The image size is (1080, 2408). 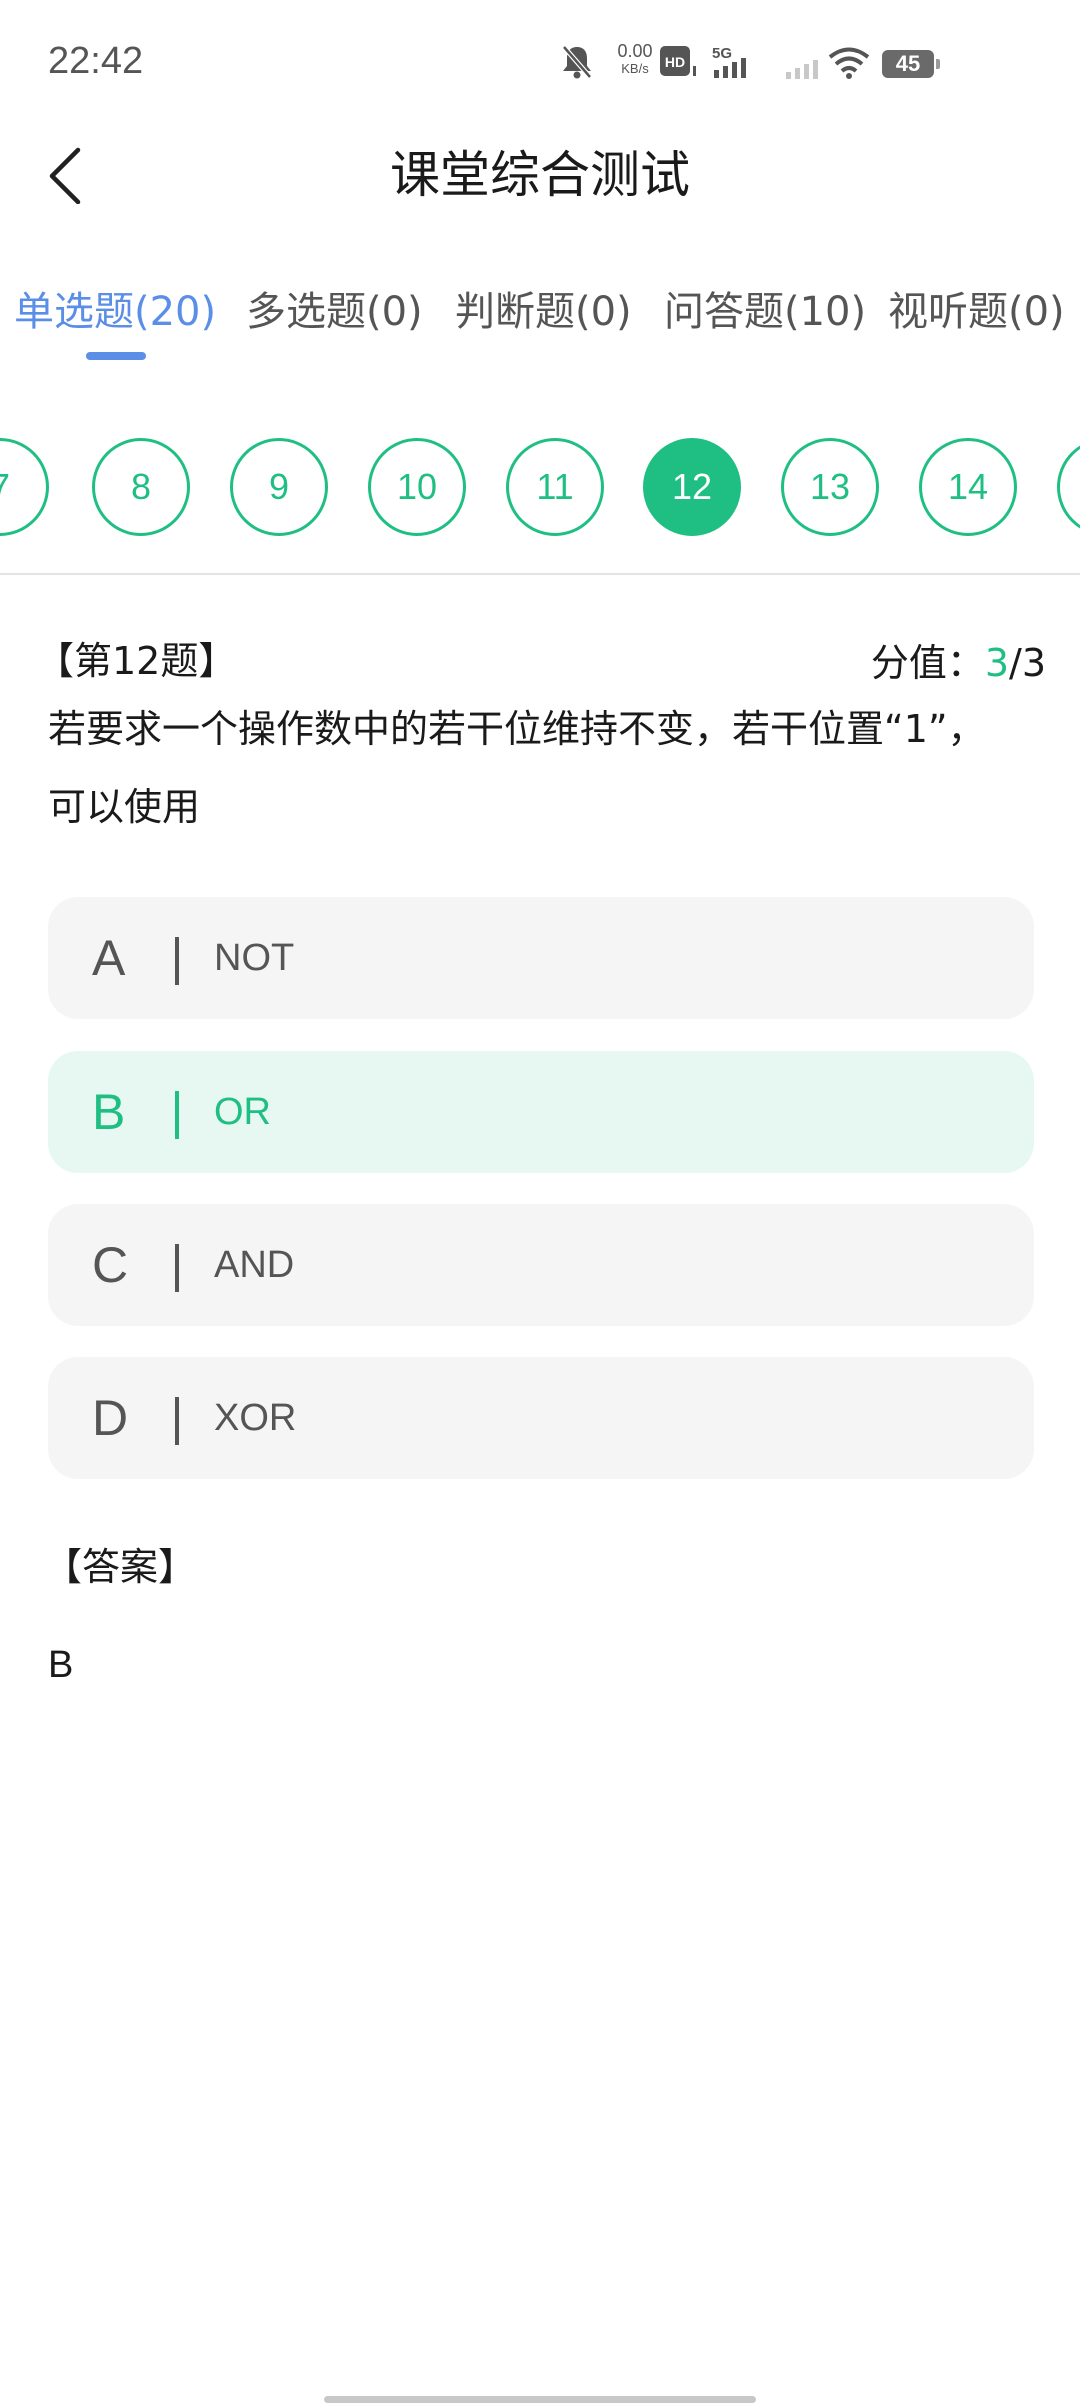 What do you see at coordinates (115, 312) in the screenshot?
I see `tab-single-choice: 单选题(20)` at bounding box center [115, 312].